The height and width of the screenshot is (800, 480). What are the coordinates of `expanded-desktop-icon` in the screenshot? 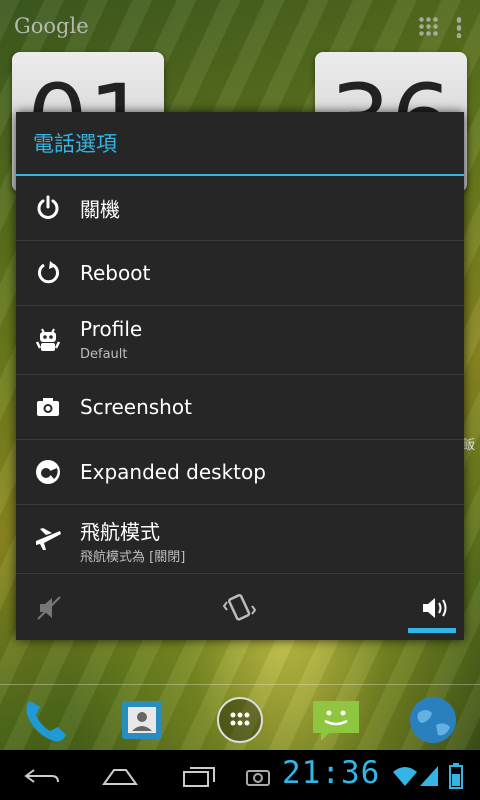 It's located at (48, 472).